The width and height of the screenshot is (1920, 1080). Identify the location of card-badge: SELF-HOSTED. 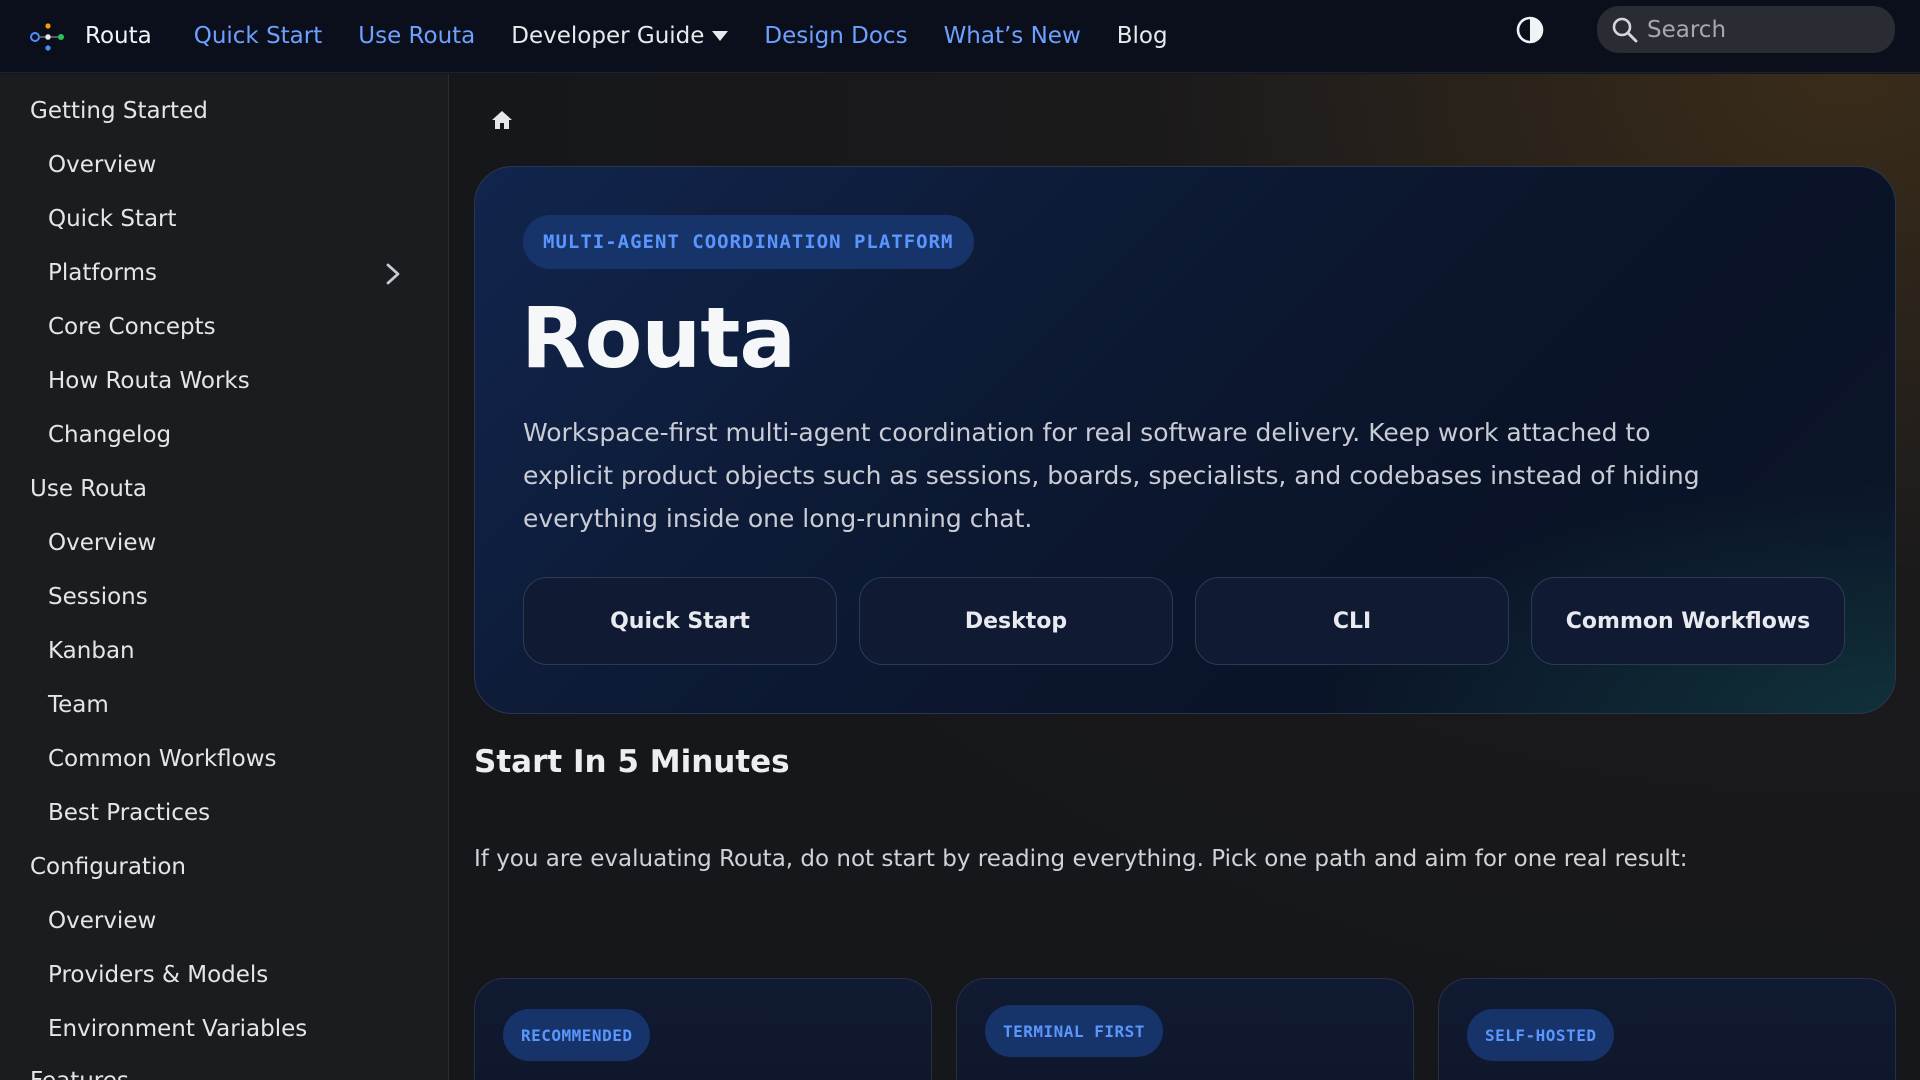
(1541, 1035).